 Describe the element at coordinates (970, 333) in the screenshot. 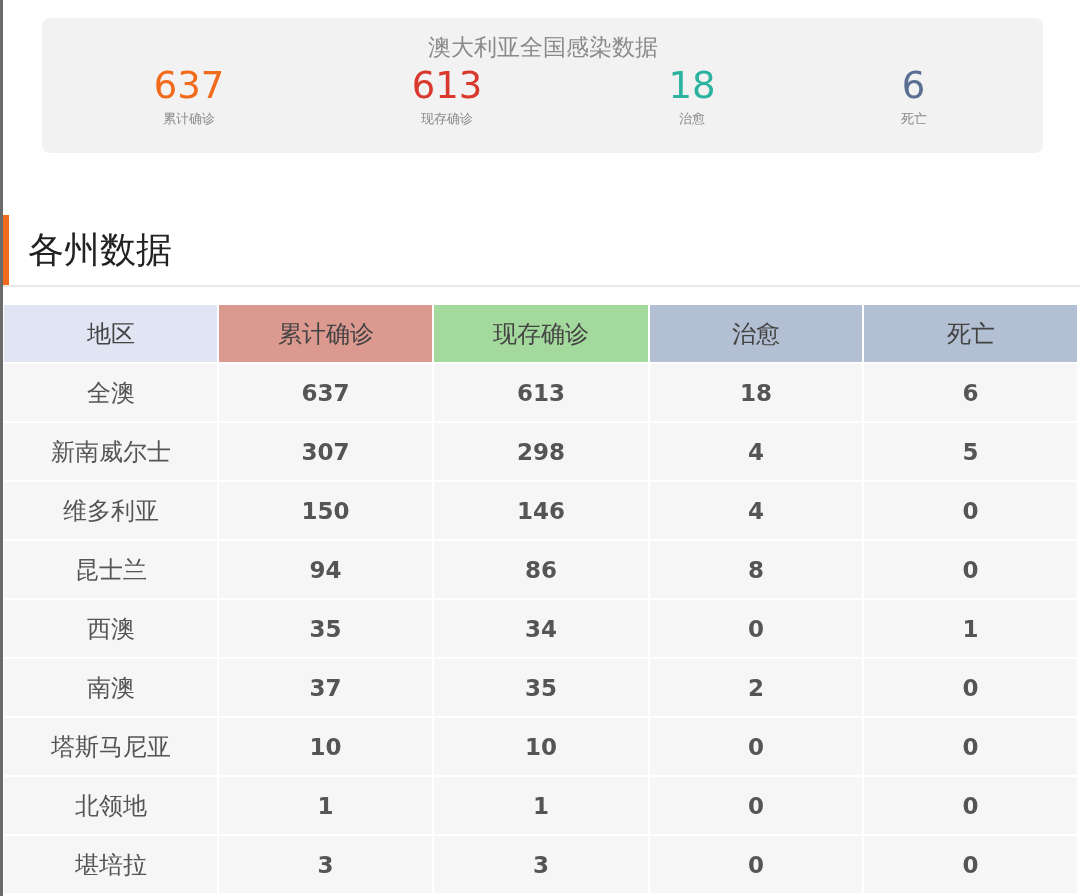

I see `column-header: 死亡` at that location.